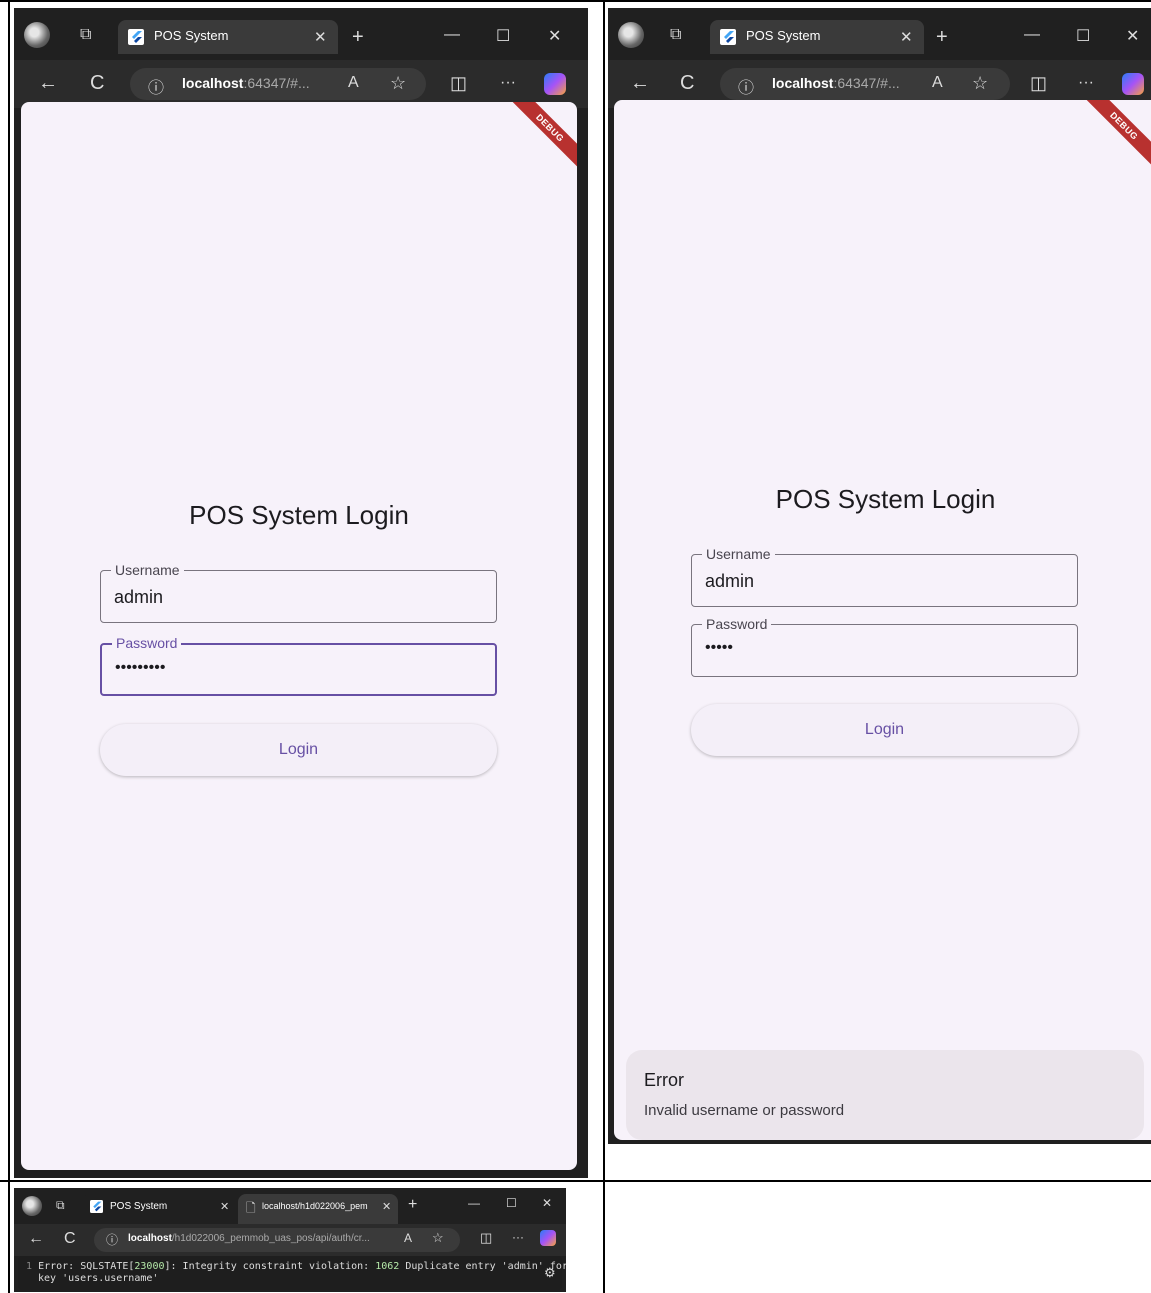 Image resolution: width=1151 pixels, height=1293 pixels. Describe the element at coordinates (298, 665) in the screenshot. I see `password-field: Password •••••••••` at that location.